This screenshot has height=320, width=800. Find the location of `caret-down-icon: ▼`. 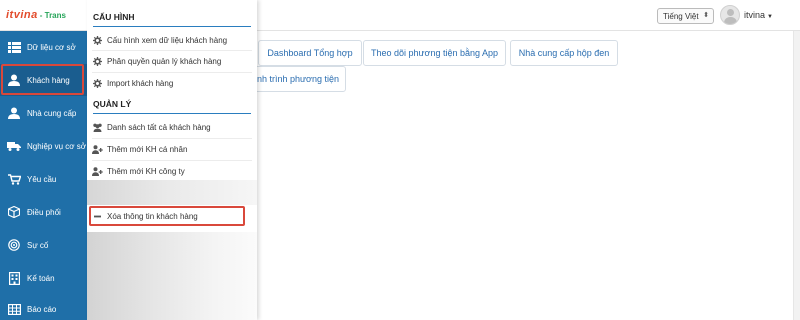

caret-down-icon: ▼ is located at coordinates (770, 17).